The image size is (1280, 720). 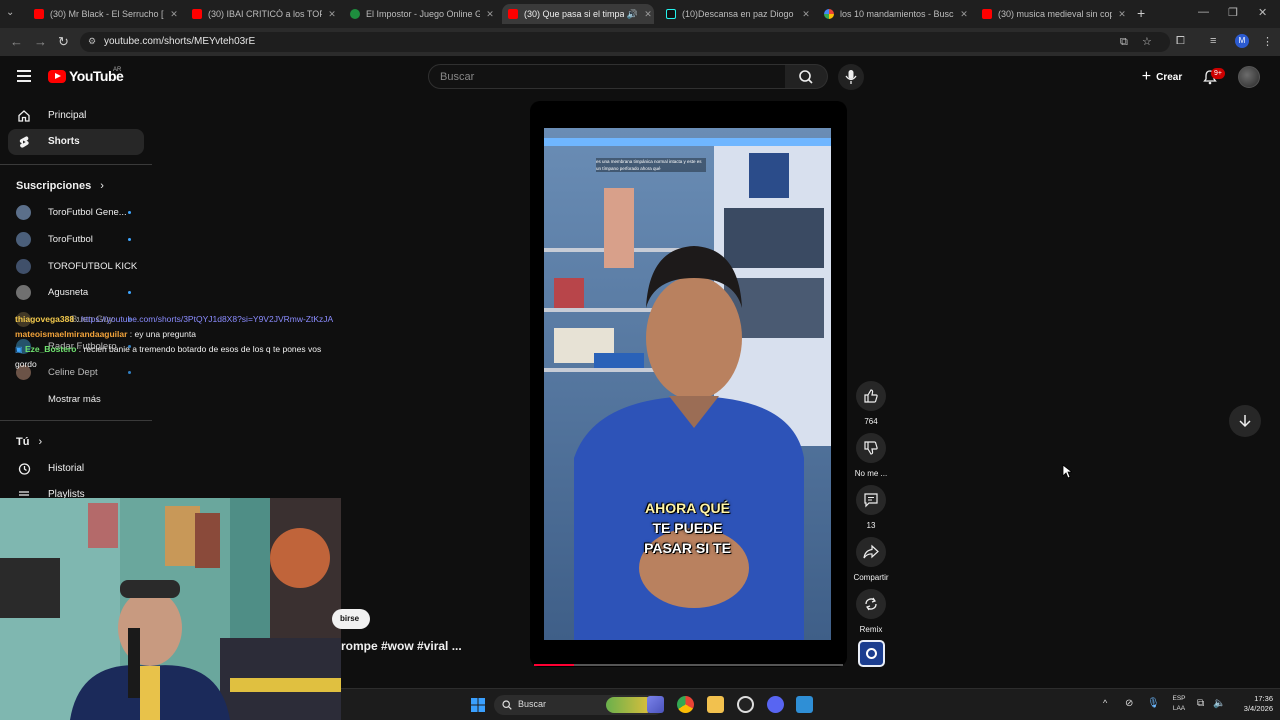 What do you see at coordinates (745, 704) in the screenshot?
I see `obs-app-icon` at bounding box center [745, 704].